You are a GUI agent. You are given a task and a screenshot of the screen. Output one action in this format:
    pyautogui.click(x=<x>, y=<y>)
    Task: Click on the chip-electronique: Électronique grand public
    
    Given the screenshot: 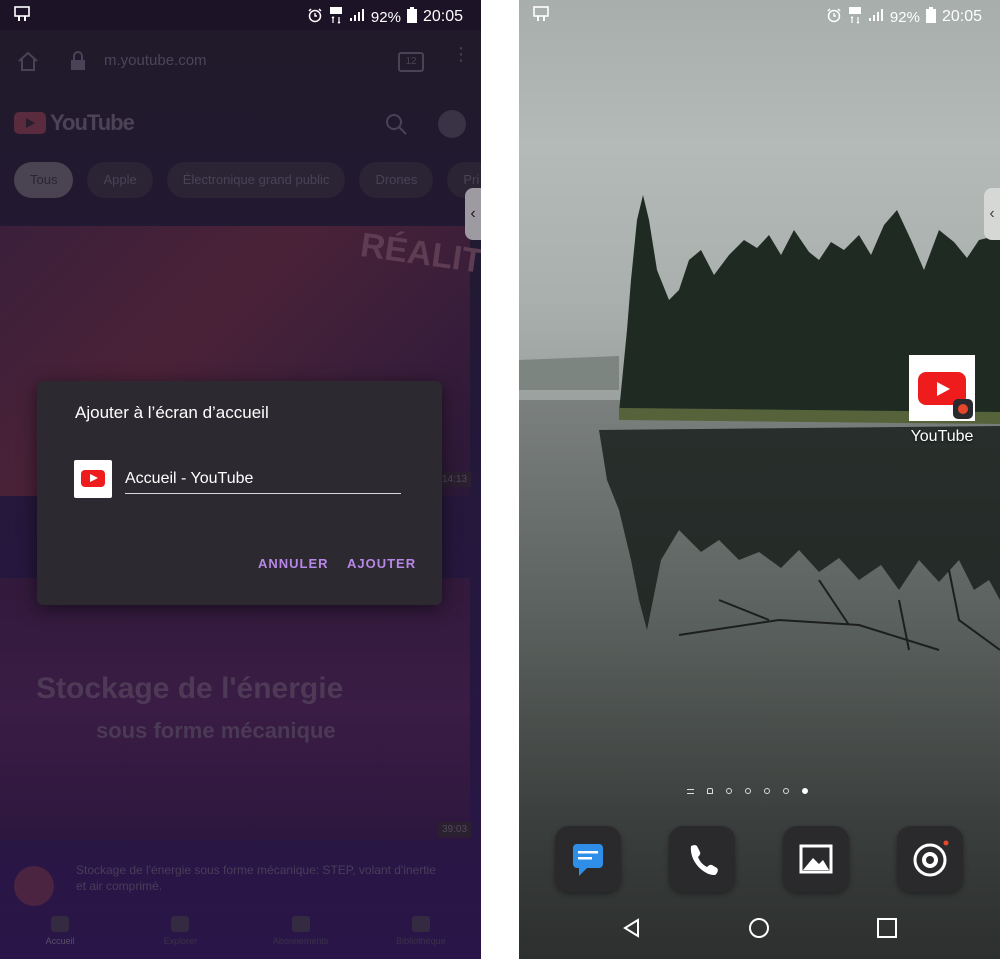 What is the action you would take?
    pyautogui.click(x=256, y=180)
    